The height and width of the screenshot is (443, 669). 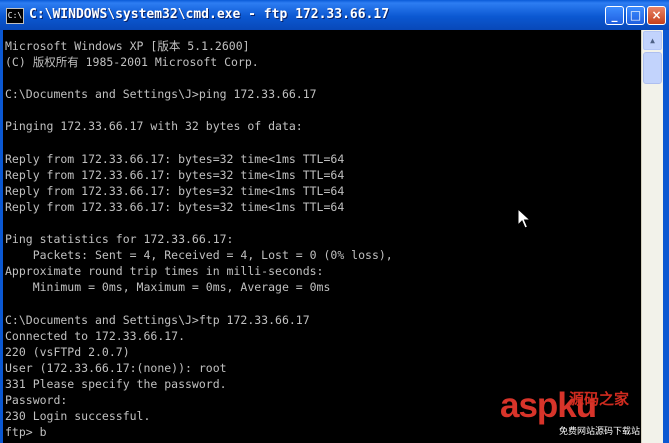 What do you see at coordinates (656, 15) in the screenshot?
I see `close-button: ×` at bounding box center [656, 15].